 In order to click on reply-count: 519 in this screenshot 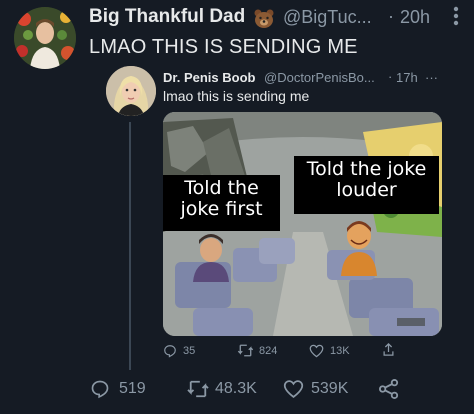, I will do `click(132, 388)`.